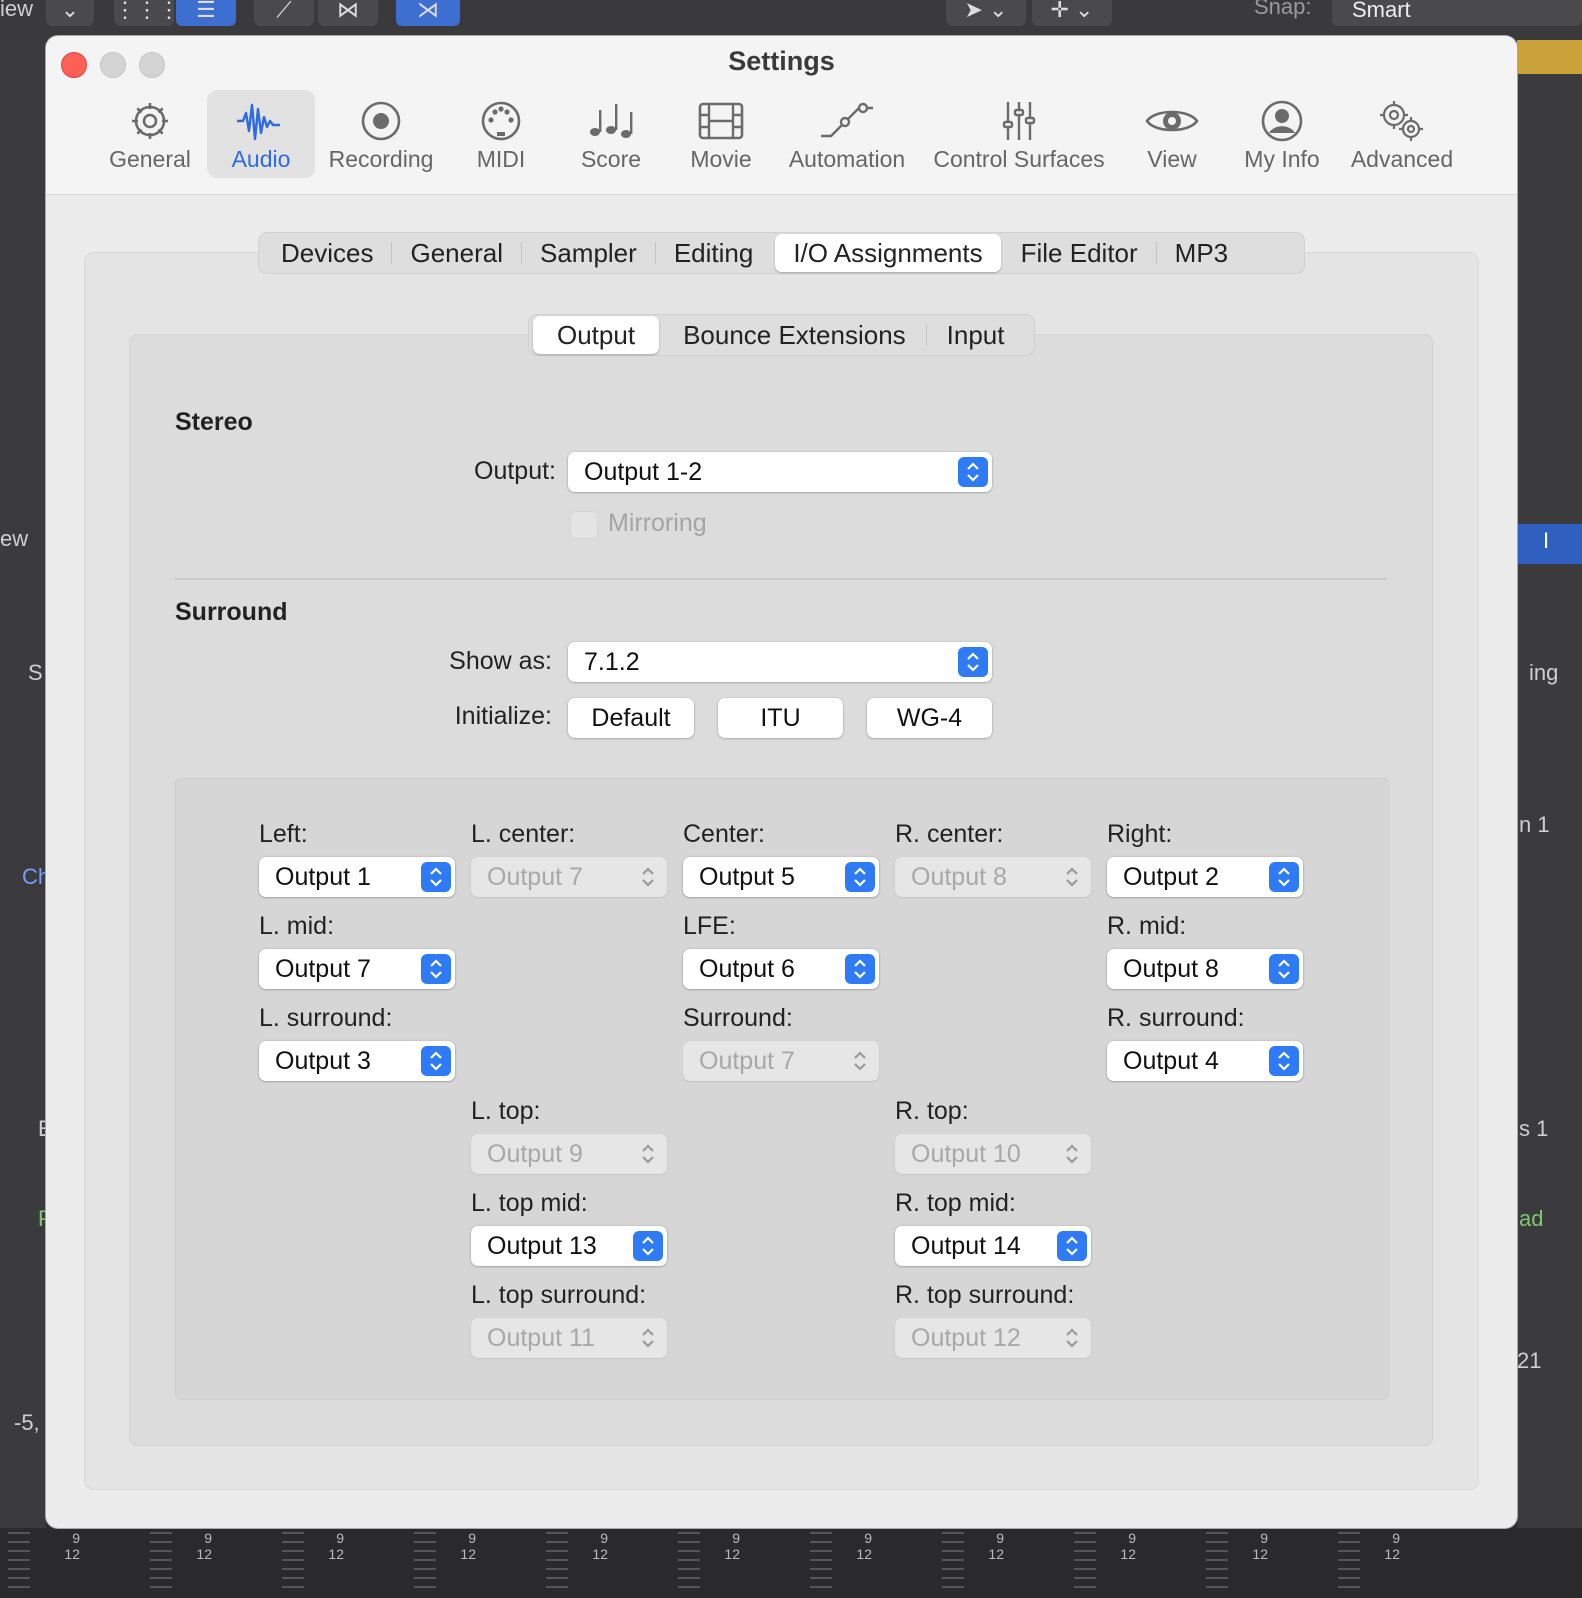  I want to click on tab-editing: Editing, so click(714, 253).